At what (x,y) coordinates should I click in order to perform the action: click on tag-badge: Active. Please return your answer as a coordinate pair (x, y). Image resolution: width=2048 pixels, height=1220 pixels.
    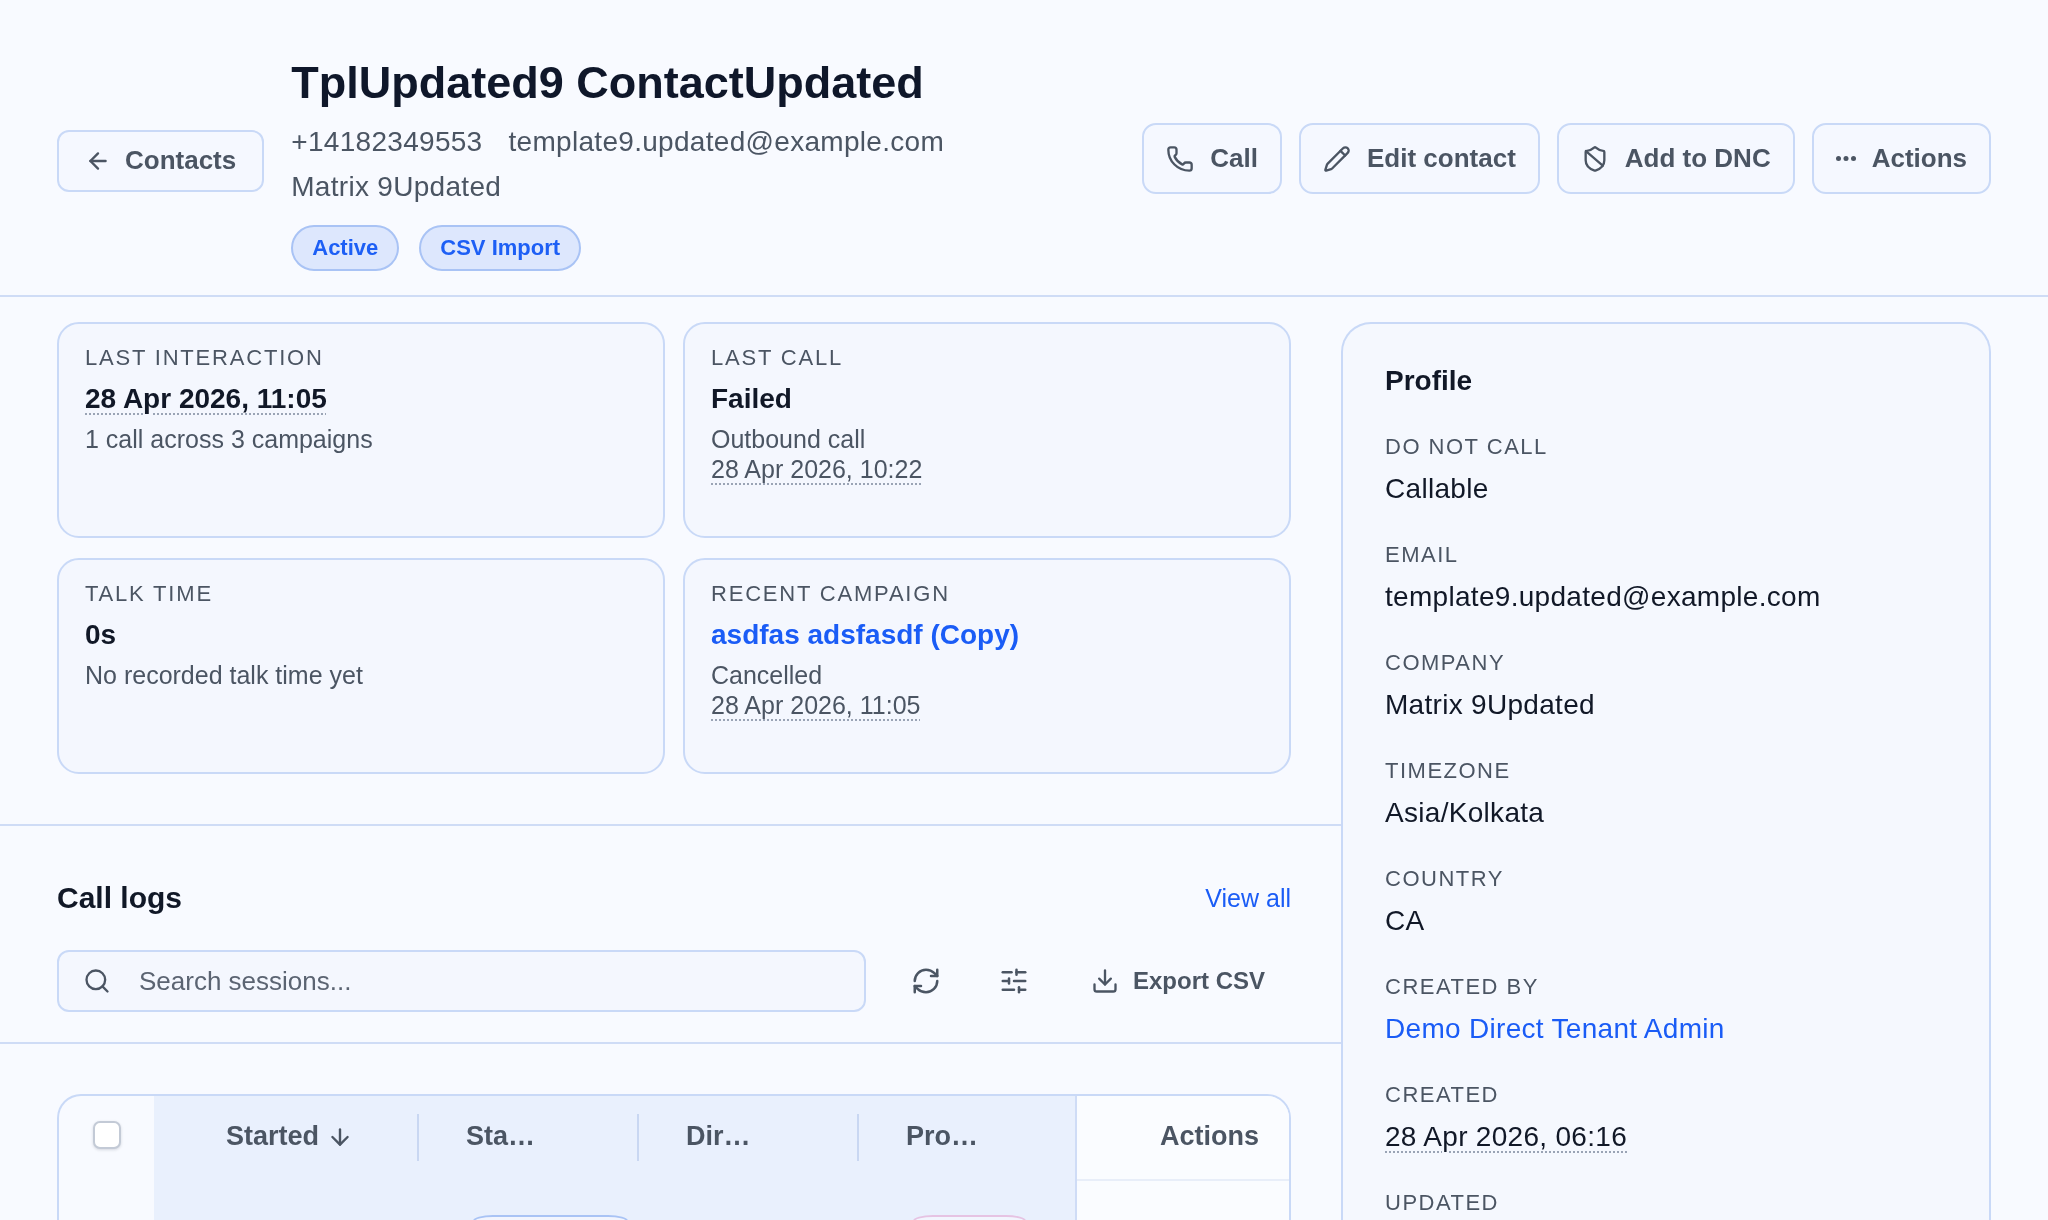
    Looking at the image, I should click on (345, 248).